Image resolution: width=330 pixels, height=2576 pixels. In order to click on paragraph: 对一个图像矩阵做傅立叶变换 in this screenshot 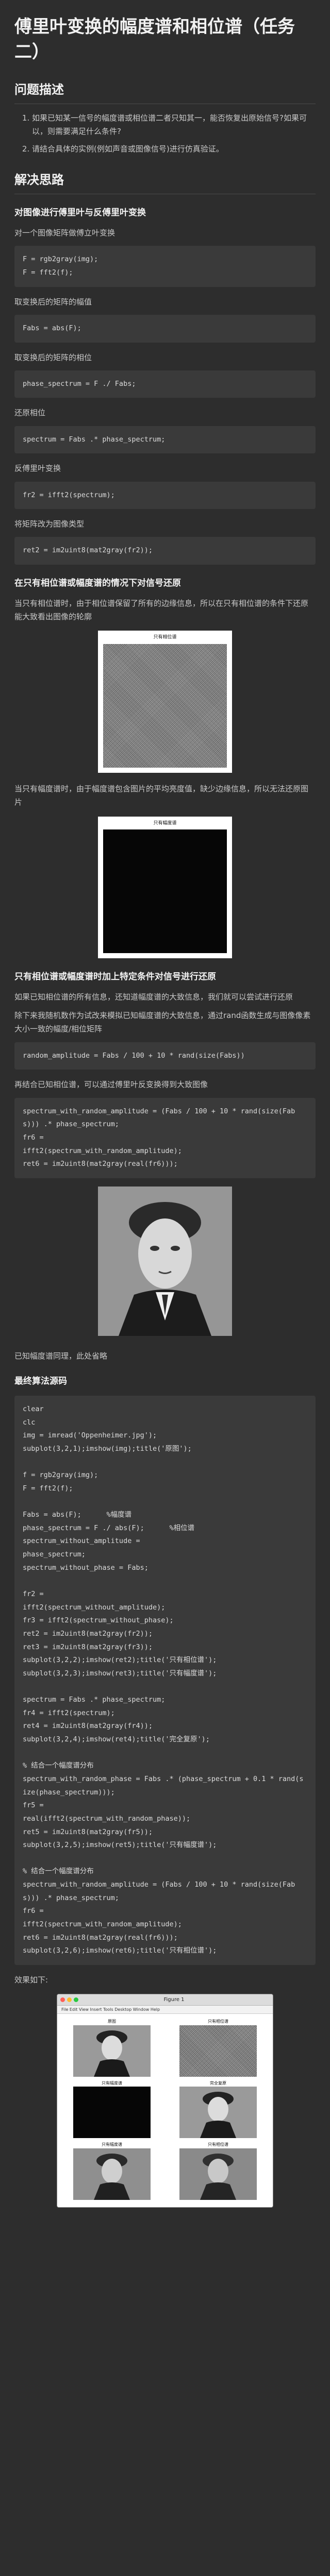, I will do `click(65, 233)`.